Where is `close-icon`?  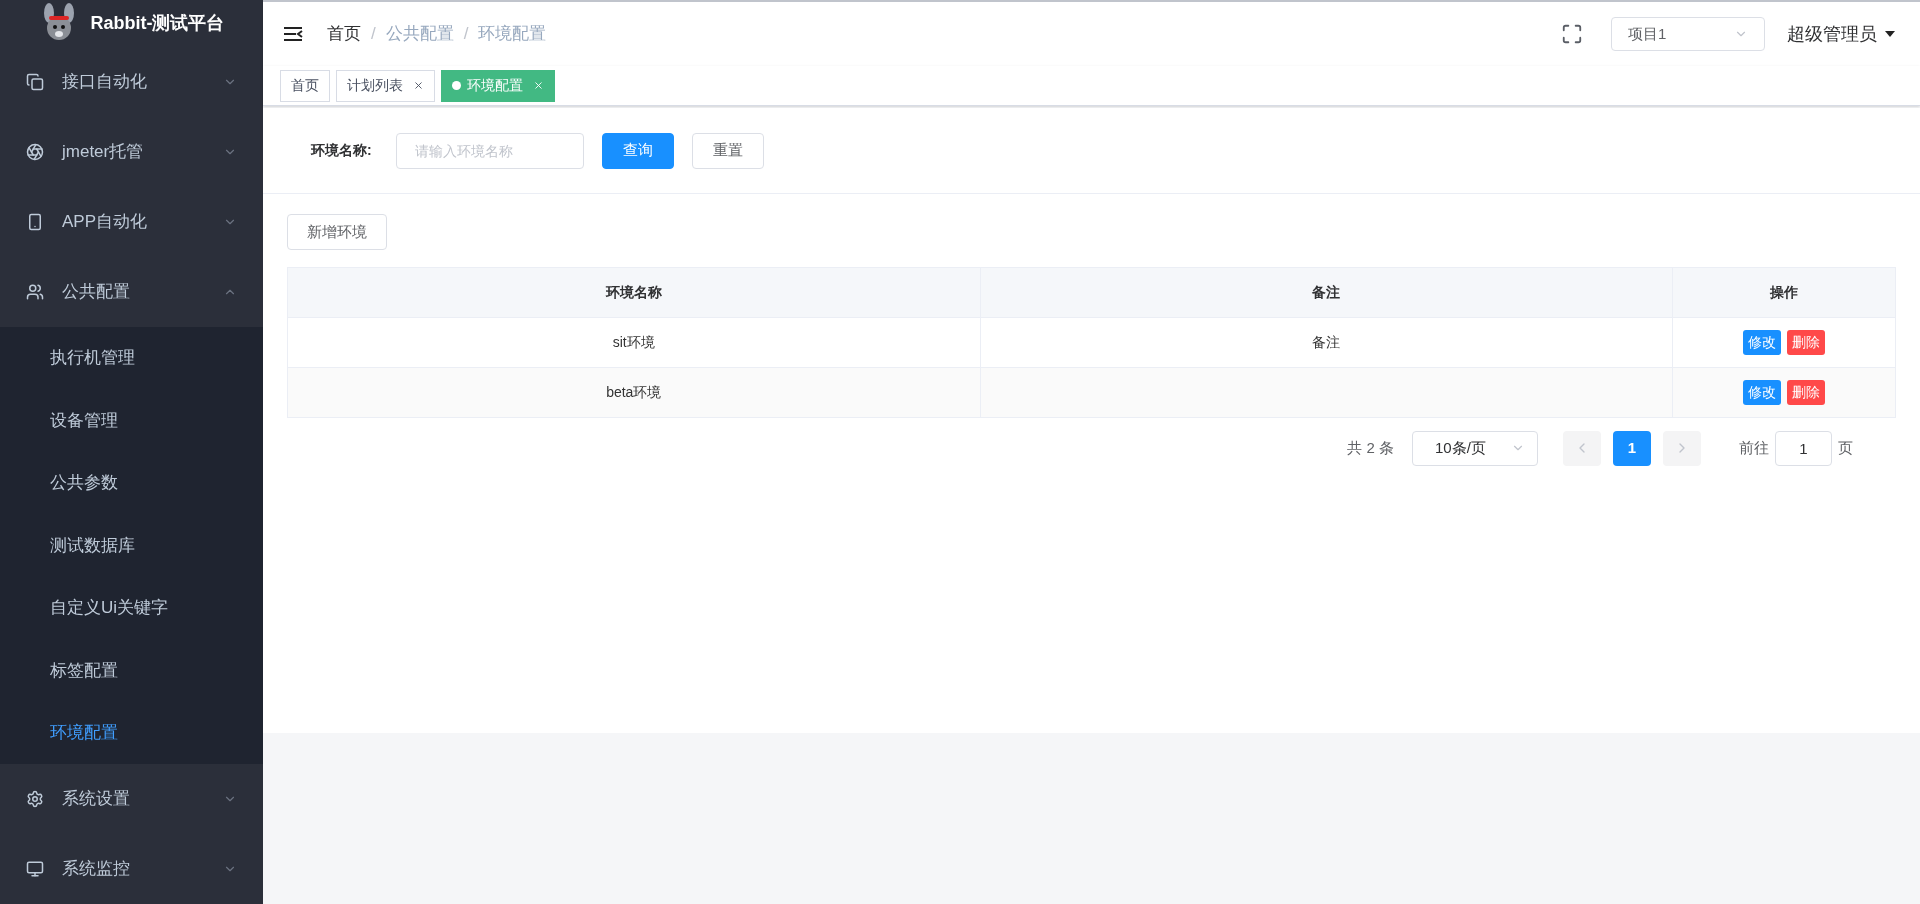 close-icon is located at coordinates (418, 85).